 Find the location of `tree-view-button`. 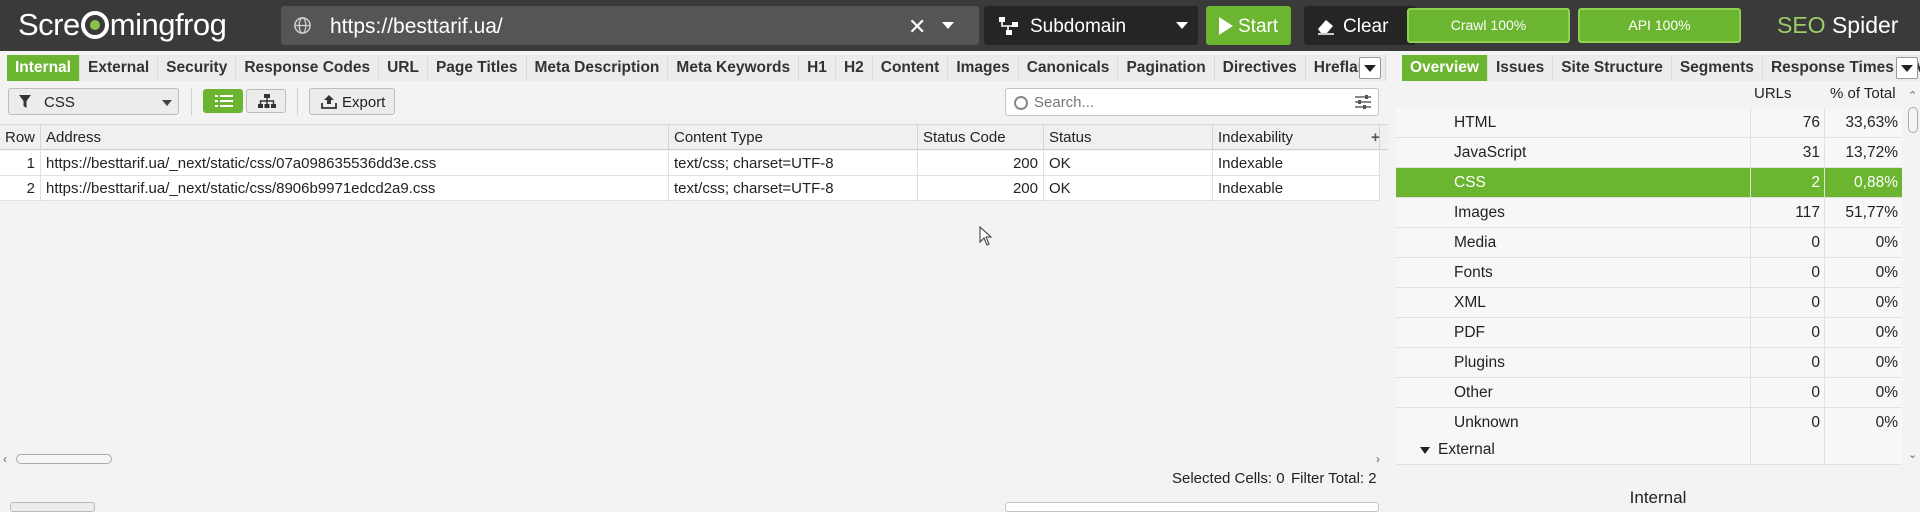

tree-view-button is located at coordinates (266, 101).